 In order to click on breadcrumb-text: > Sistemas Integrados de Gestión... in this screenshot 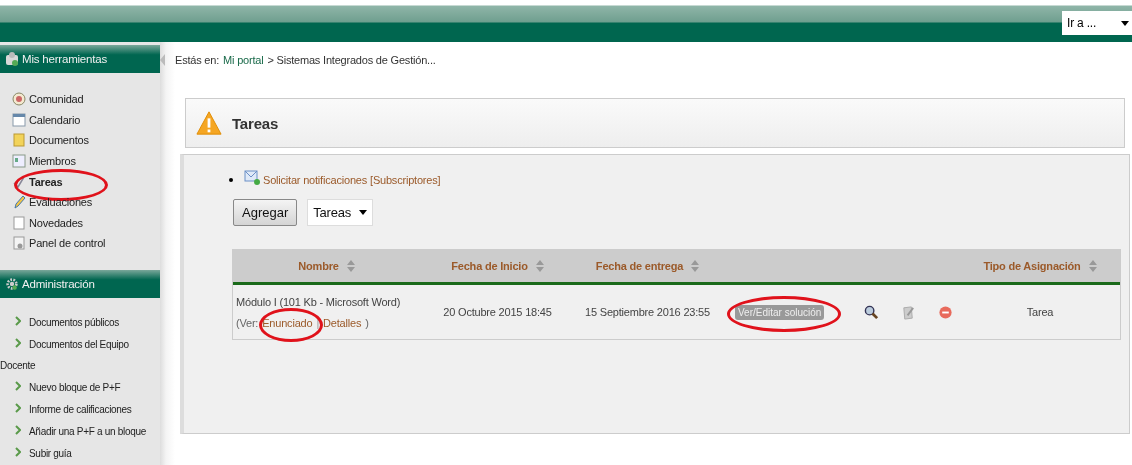, I will do `click(351, 61)`.